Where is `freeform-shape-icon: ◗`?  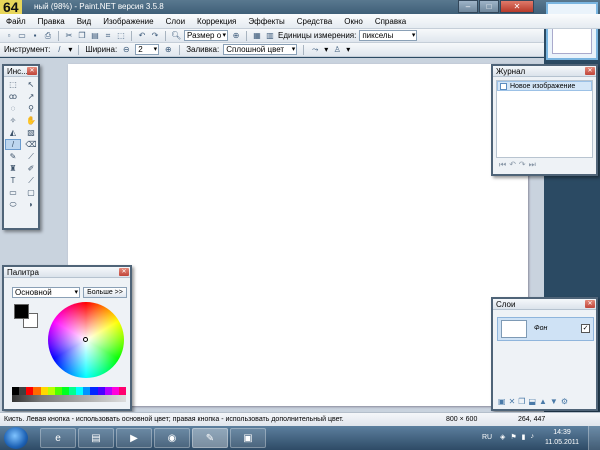
freeform-shape-icon: ◗ is located at coordinates (31, 204).